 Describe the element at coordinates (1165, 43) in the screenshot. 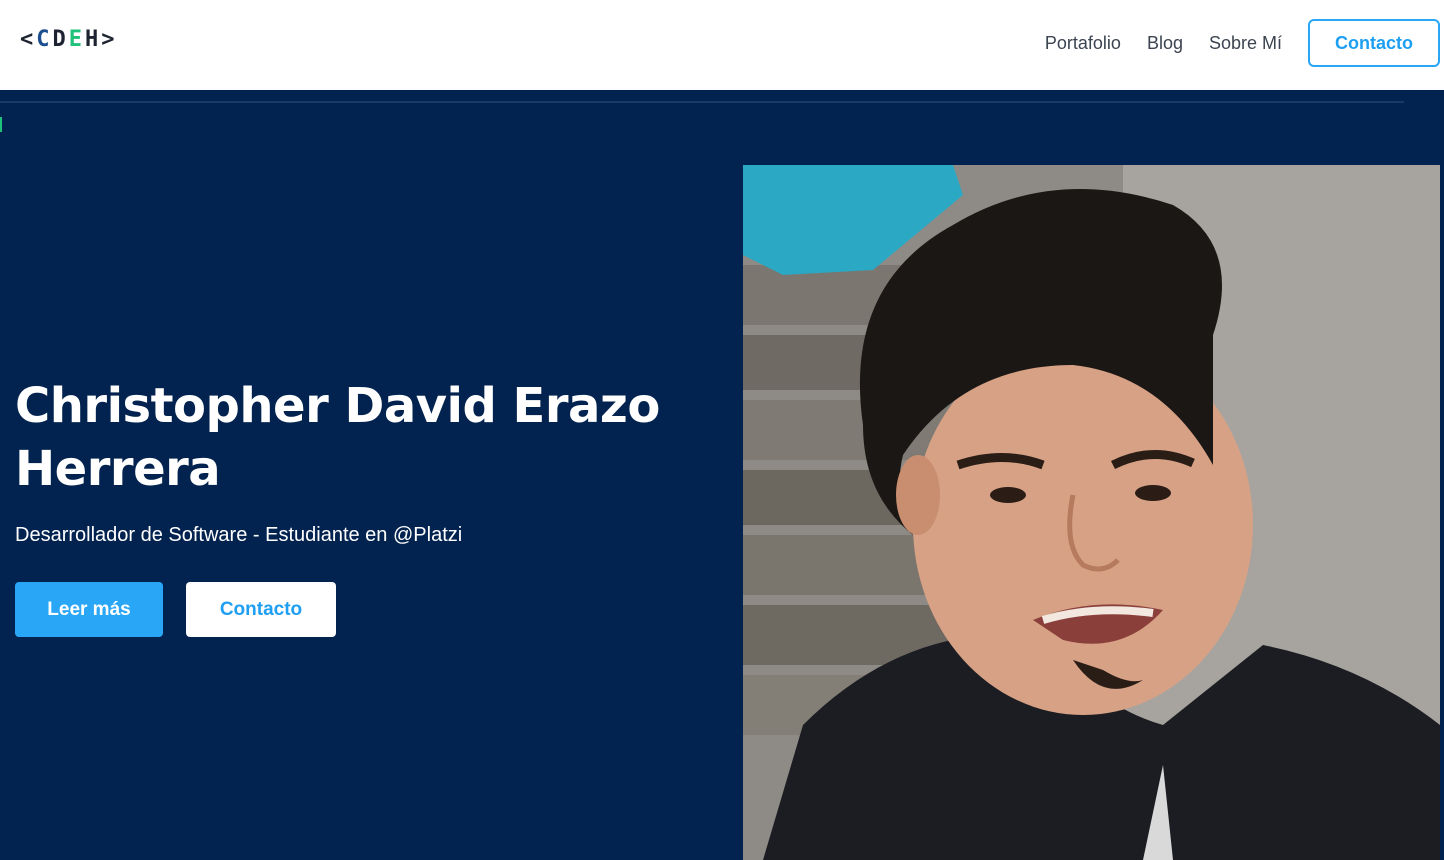

I see `nav-link-blog: Blog` at that location.